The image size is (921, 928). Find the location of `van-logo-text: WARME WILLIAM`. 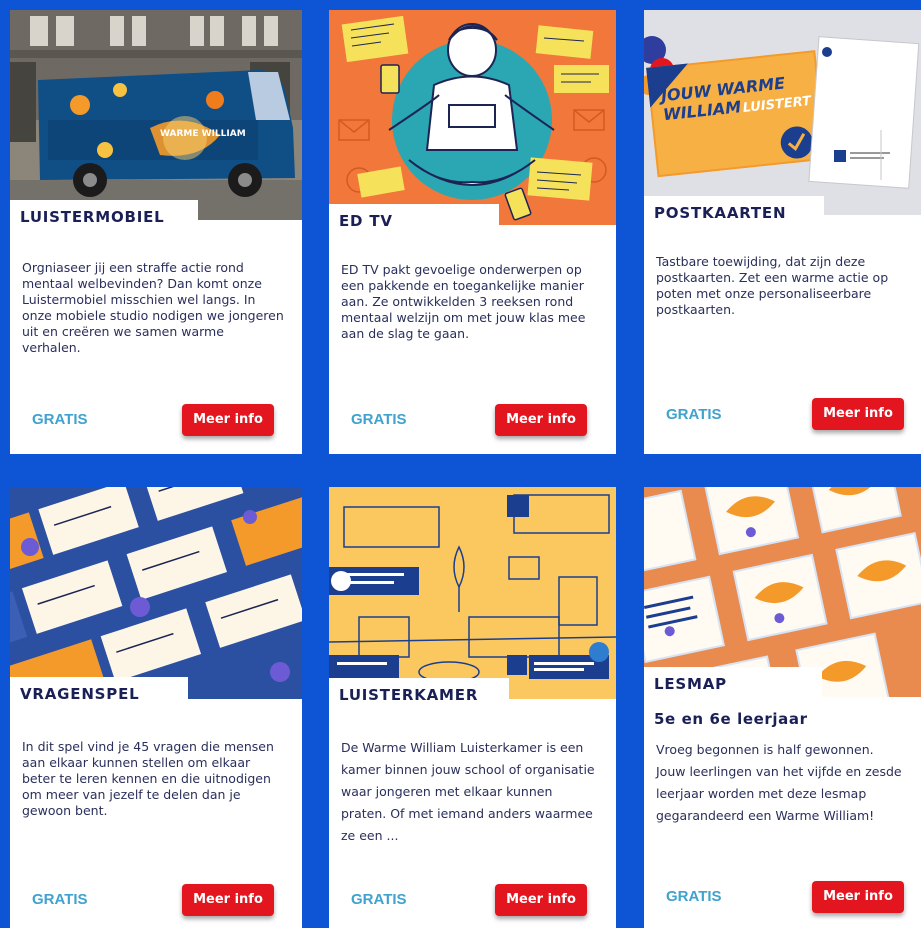

van-logo-text: WARME WILLIAM is located at coordinates (203, 134).